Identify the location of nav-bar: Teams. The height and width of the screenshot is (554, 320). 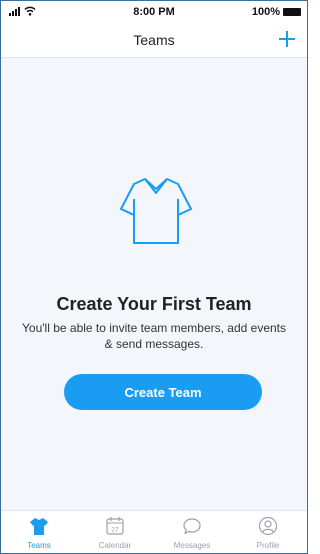
(154, 40).